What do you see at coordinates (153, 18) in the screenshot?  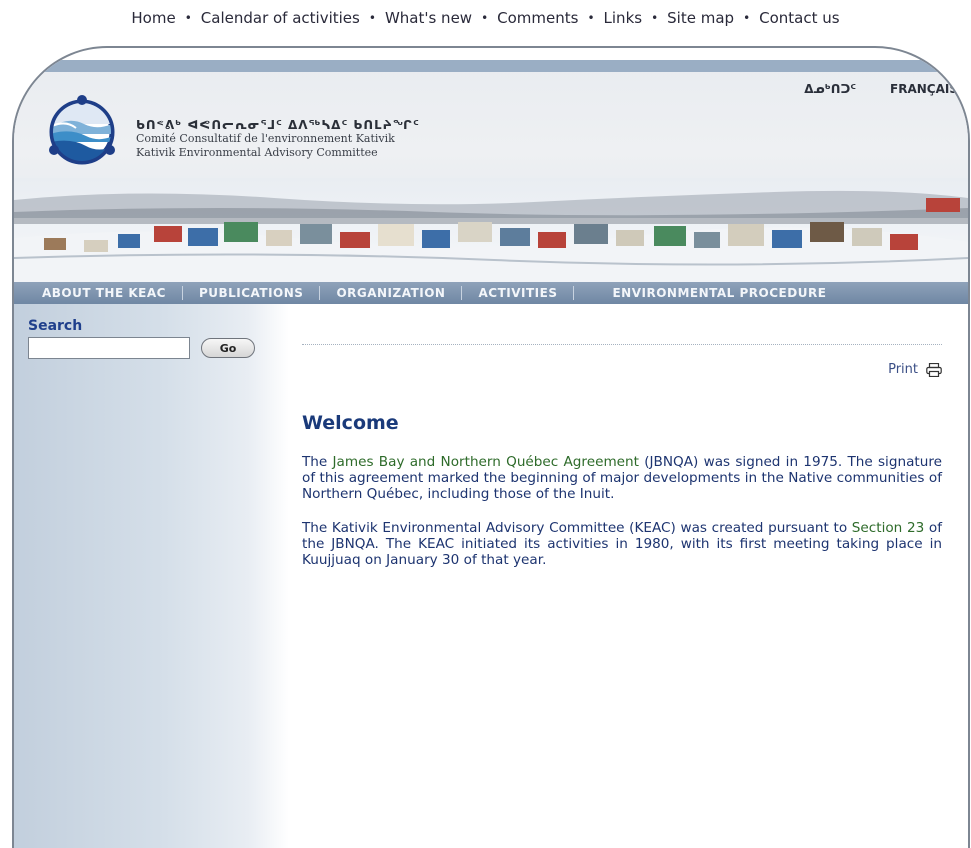 I see `nav-home: Home` at bounding box center [153, 18].